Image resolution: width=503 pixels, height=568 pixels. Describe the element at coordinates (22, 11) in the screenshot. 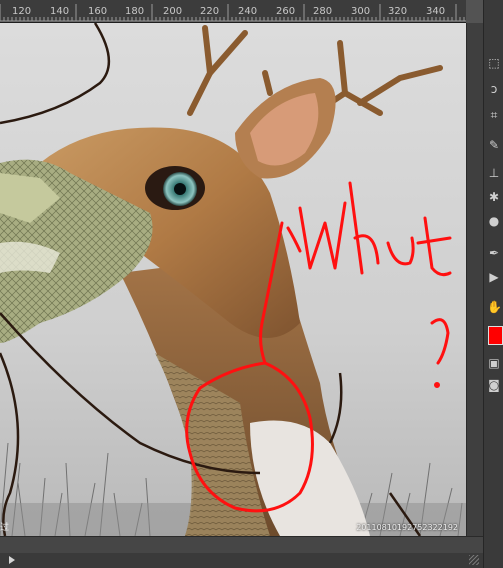

I see `ruler-label: 120` at that location.